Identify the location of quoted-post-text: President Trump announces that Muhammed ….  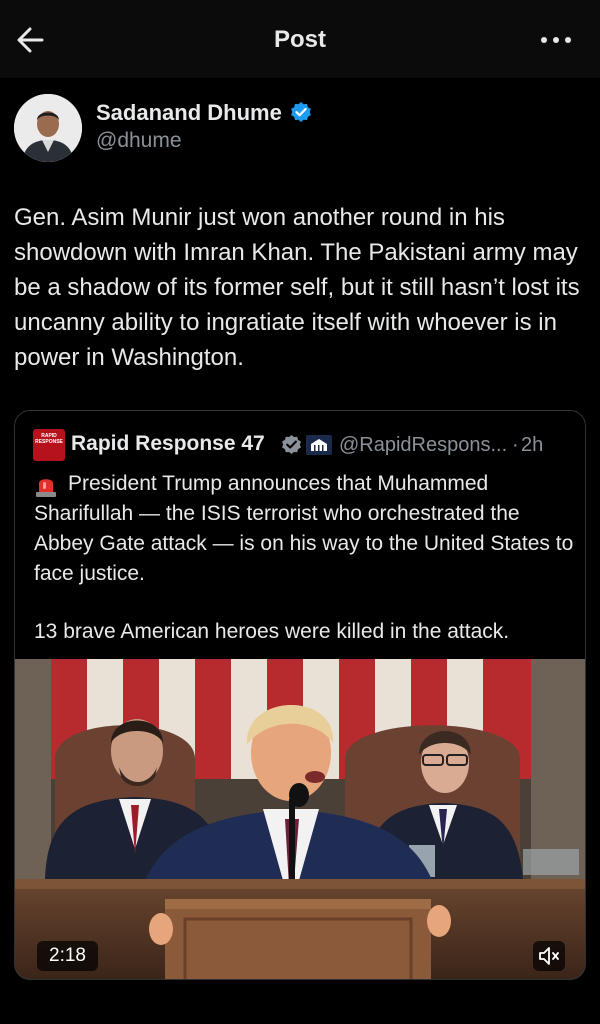
(304, 528).